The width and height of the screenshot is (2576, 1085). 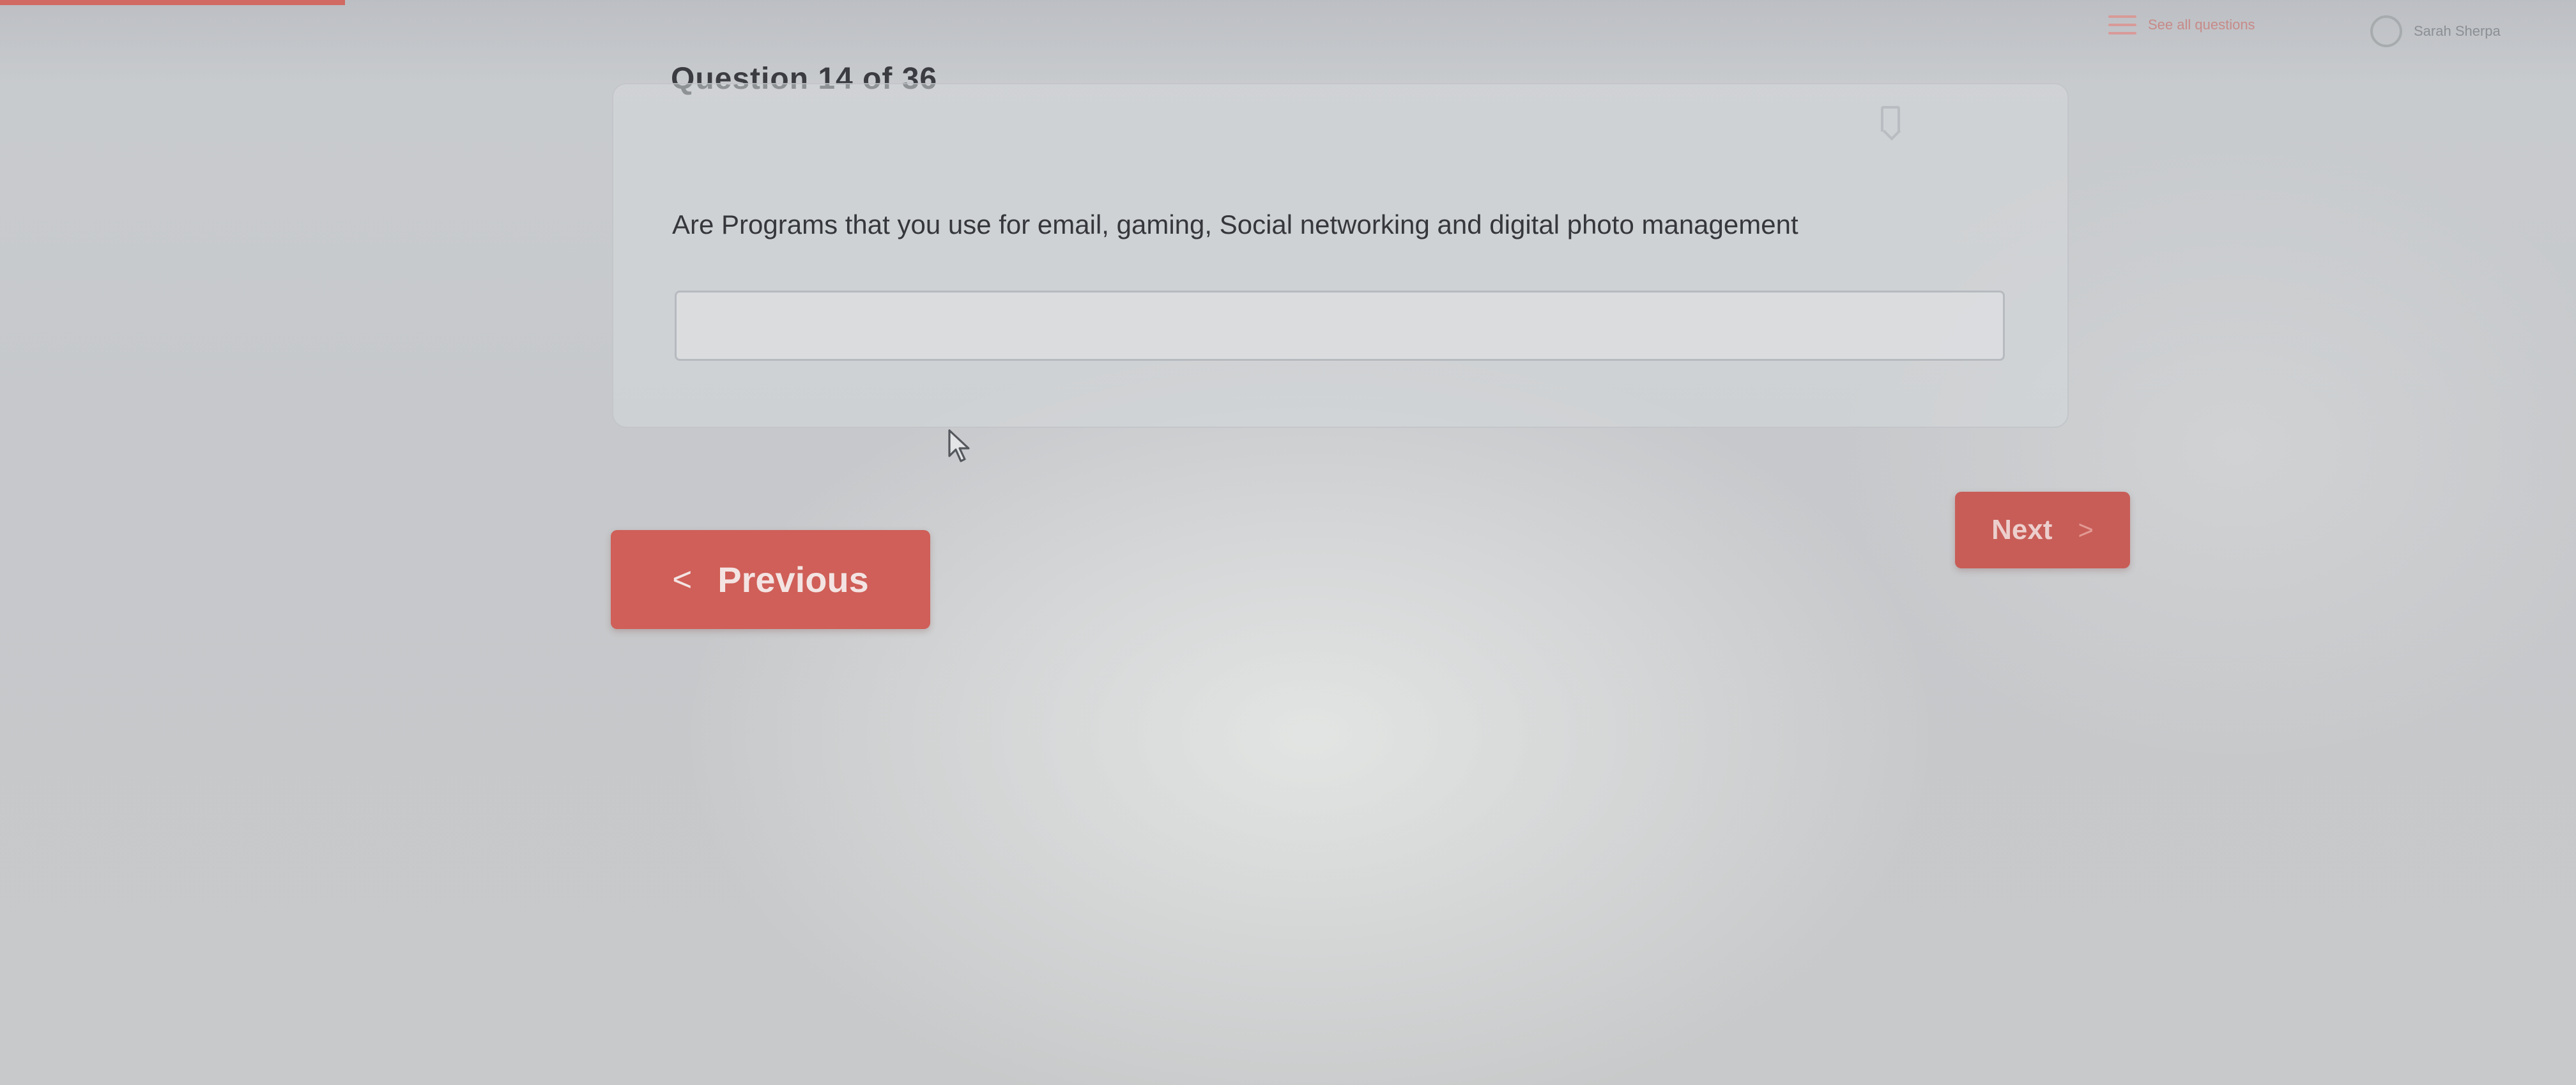 What do you see at coordinates (959, 445) in the screenshot?
I see `mouse-pointer-icon` at bounding box center [959, 445].